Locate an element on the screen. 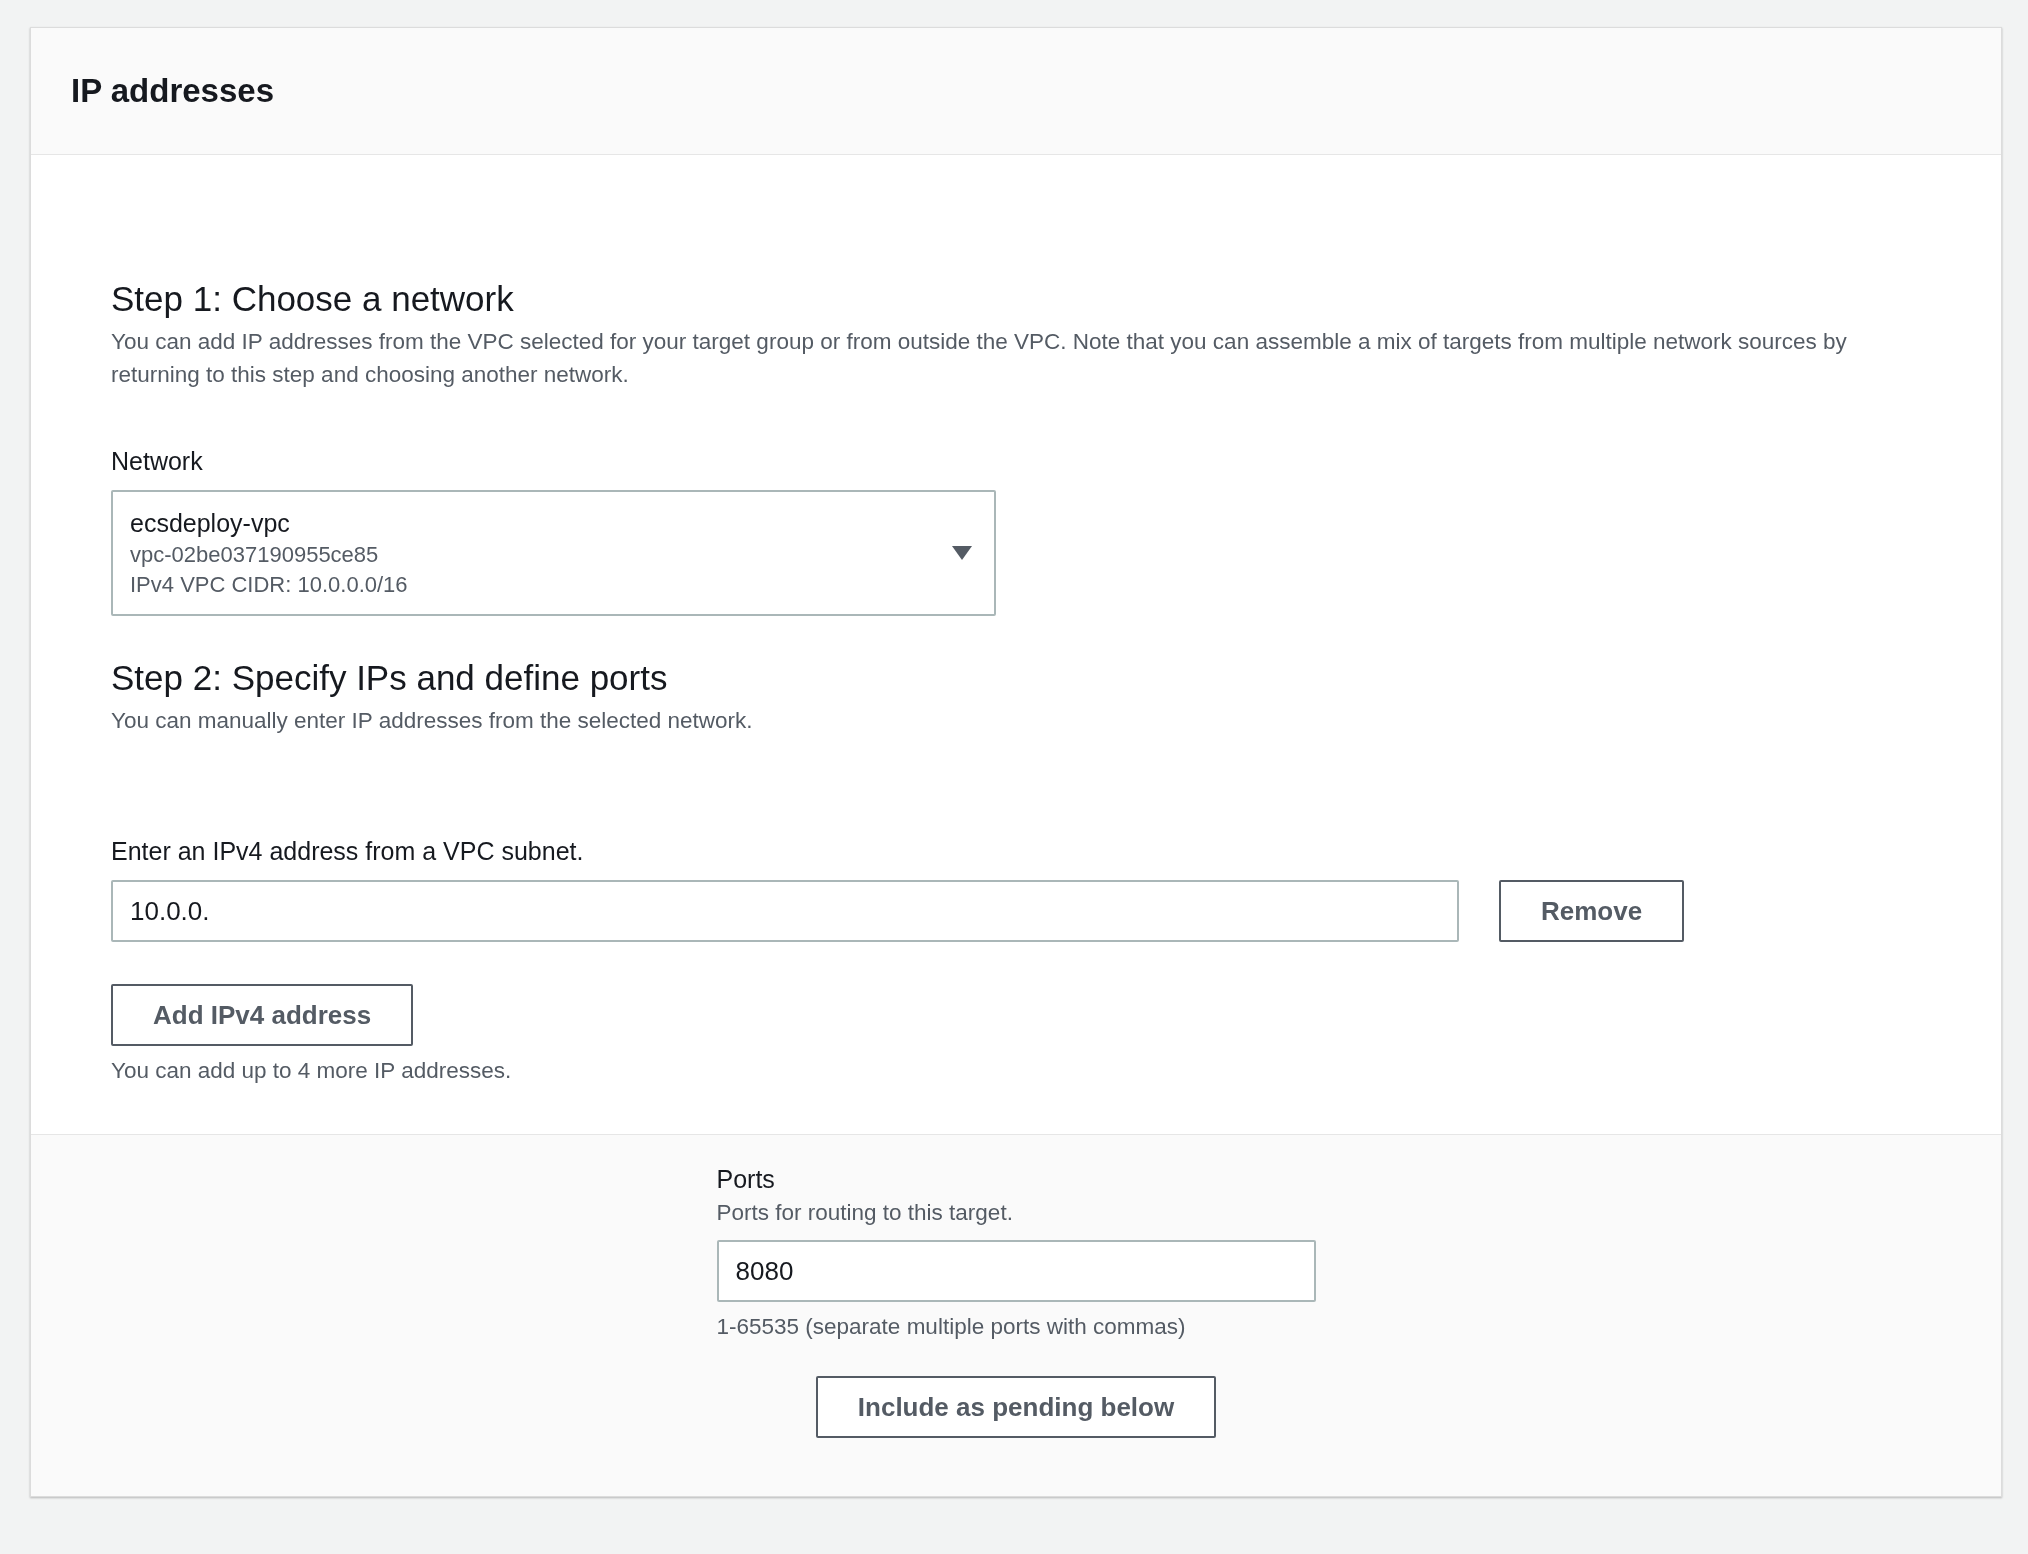 This screenshot has height=1554, width=2028. step-heading: Step 1: Choose a network is located at coordinates (313, 299).